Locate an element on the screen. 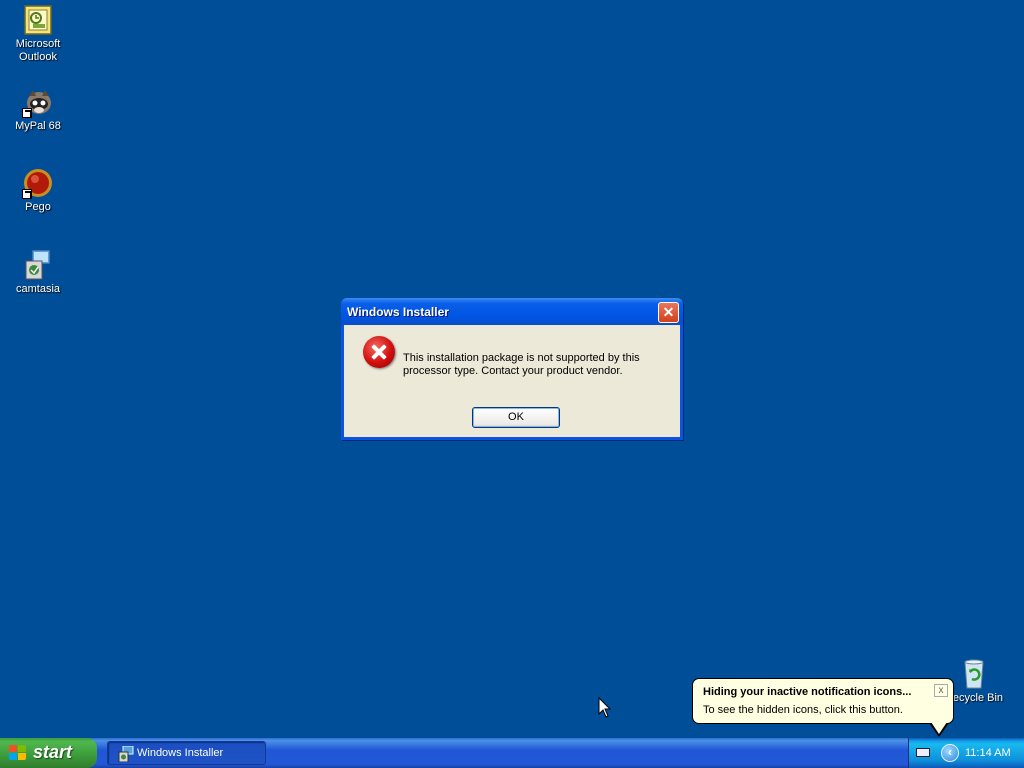 The width and height of the screenshot is (1024, 768). dialog-titlebar: Windows Installer ✕ is located at coordinates (512, 311).